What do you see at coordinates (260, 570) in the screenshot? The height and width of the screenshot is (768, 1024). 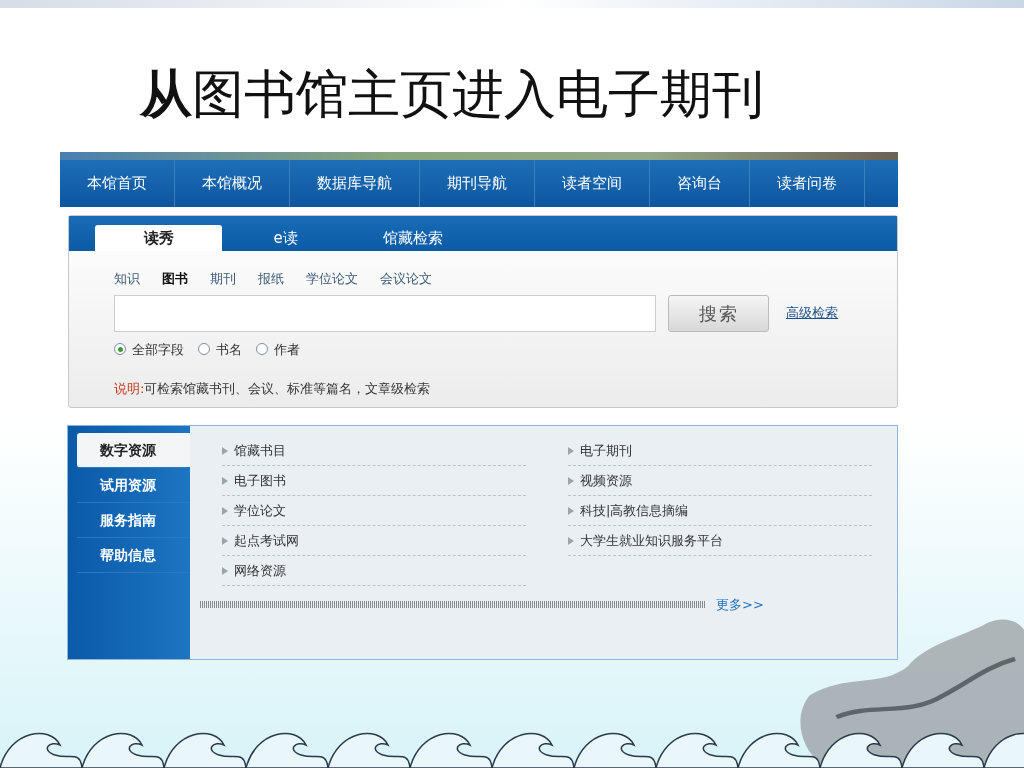 I see `resource-link: 网络资源` at bounding box center [260, 570].